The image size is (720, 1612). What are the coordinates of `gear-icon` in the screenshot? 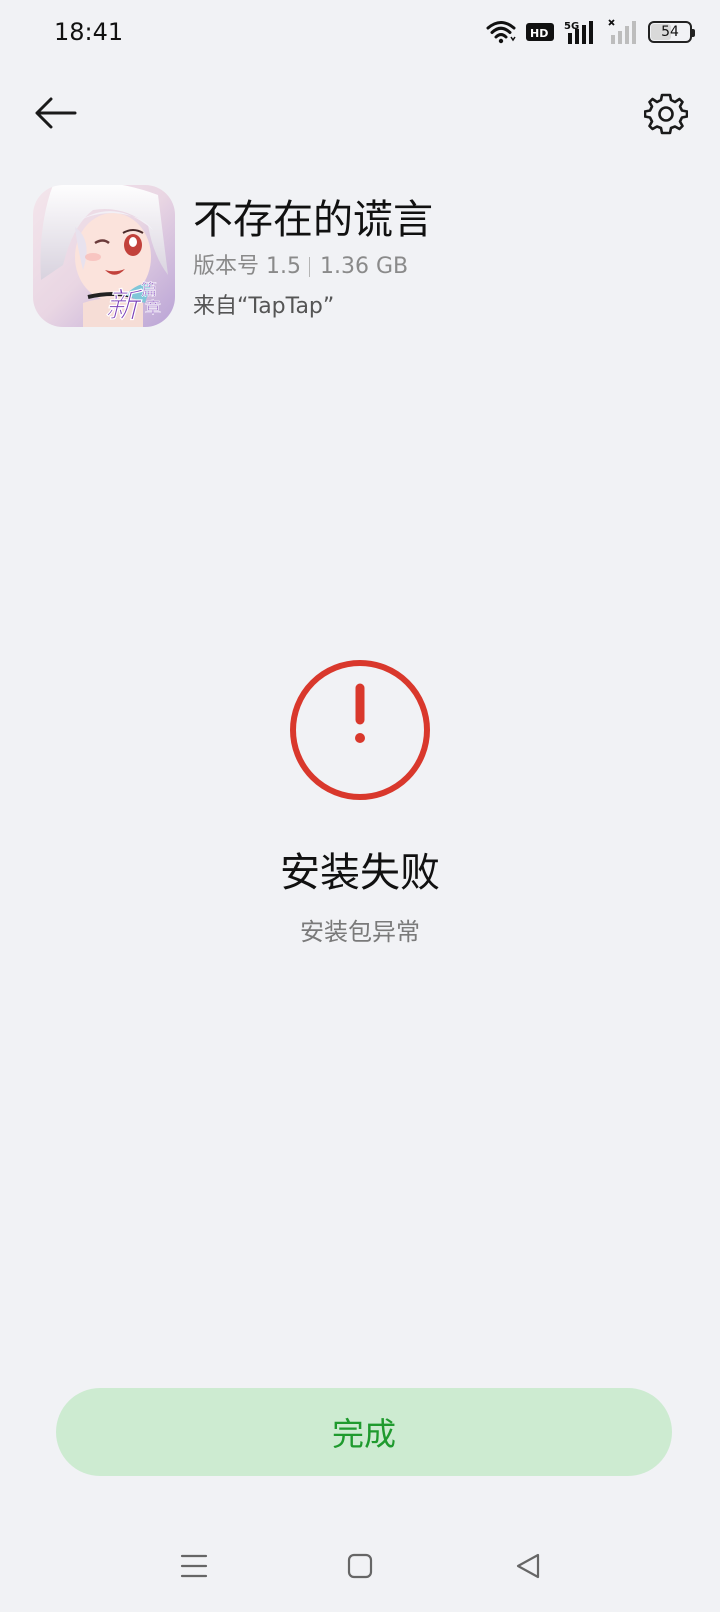 It's located at (666, 114).